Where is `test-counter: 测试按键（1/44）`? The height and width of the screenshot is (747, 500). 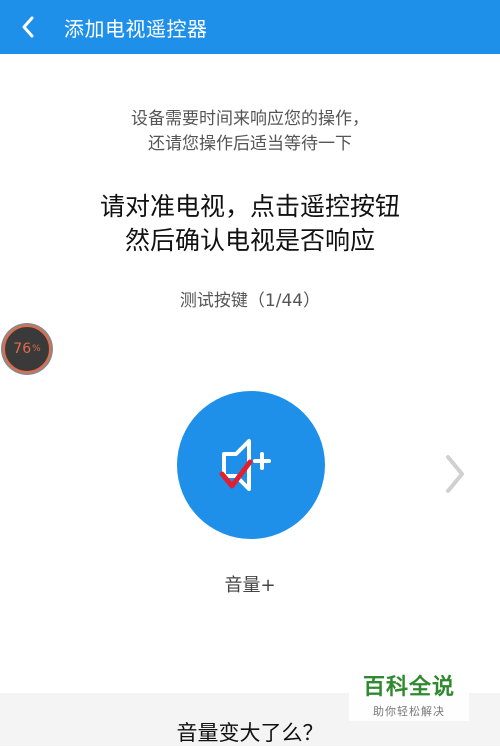
test-counter: 测试按键（1/44） is located at coordinates (250, 301).